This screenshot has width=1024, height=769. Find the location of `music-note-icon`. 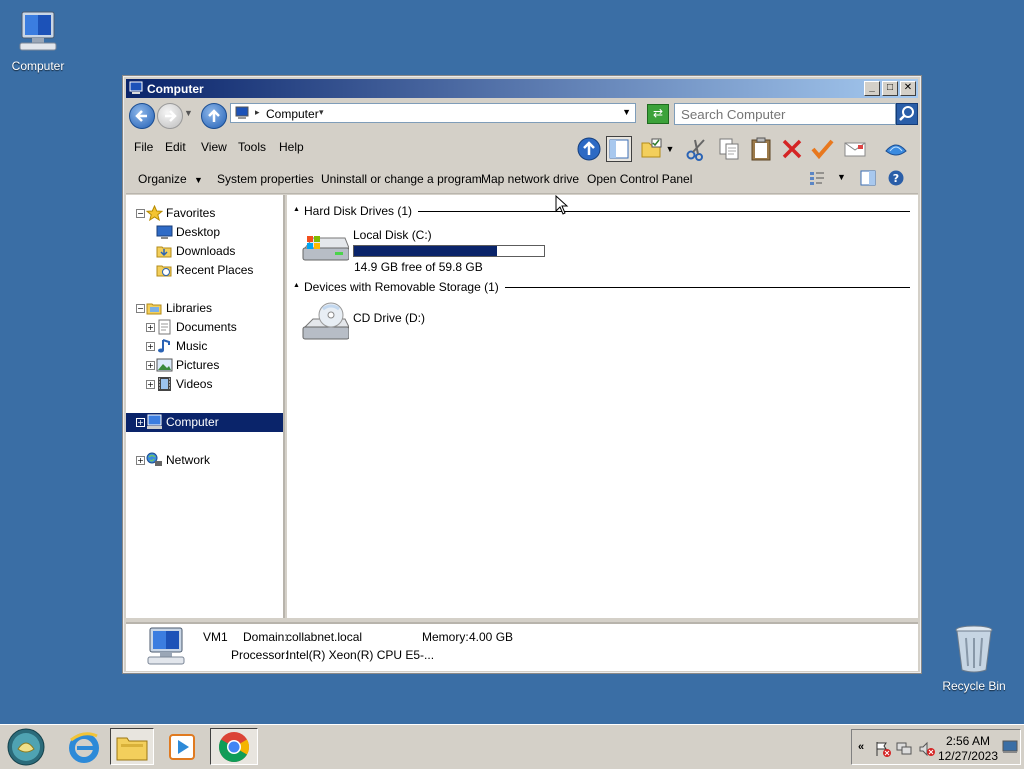

music-note-icon is located at coordinates (164, 346).